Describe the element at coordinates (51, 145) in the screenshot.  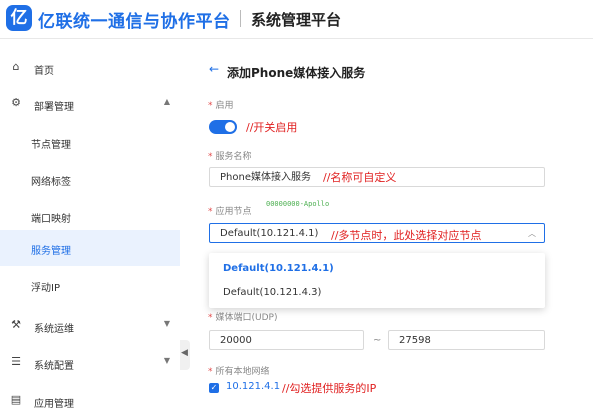
I see `sidebar-item-label: 节点管理` at that location.